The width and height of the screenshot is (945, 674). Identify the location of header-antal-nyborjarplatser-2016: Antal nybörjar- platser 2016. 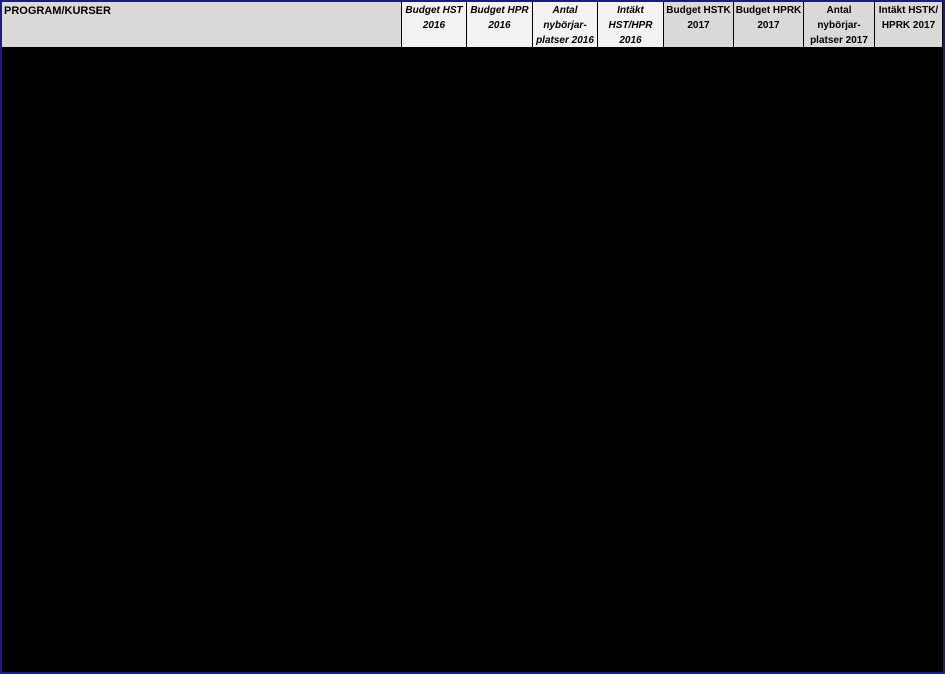
(565, 24).